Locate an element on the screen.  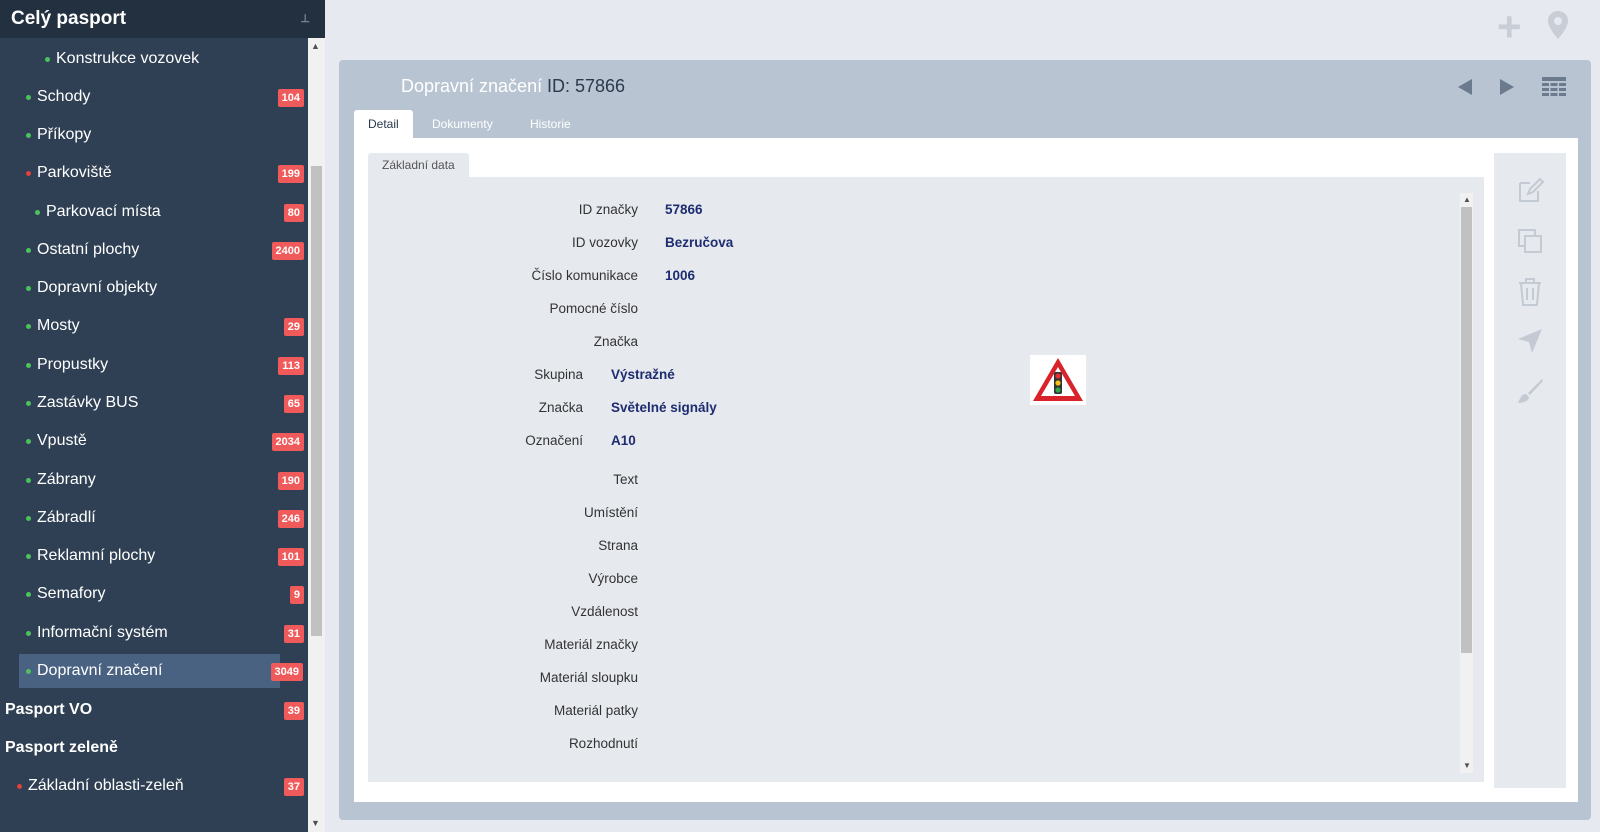
sidebar-item-label: Propustky is located at coordinates (73, 364).